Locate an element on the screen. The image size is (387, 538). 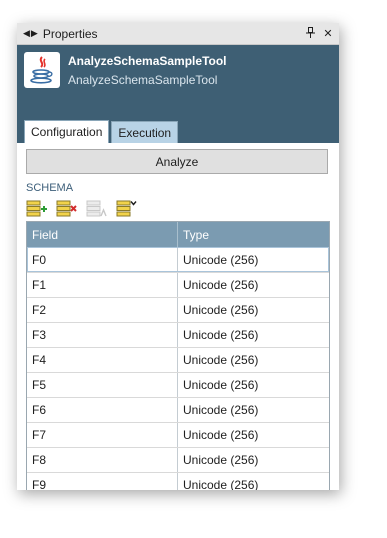
panel-title: Properties is located at coordinates (70, 33).